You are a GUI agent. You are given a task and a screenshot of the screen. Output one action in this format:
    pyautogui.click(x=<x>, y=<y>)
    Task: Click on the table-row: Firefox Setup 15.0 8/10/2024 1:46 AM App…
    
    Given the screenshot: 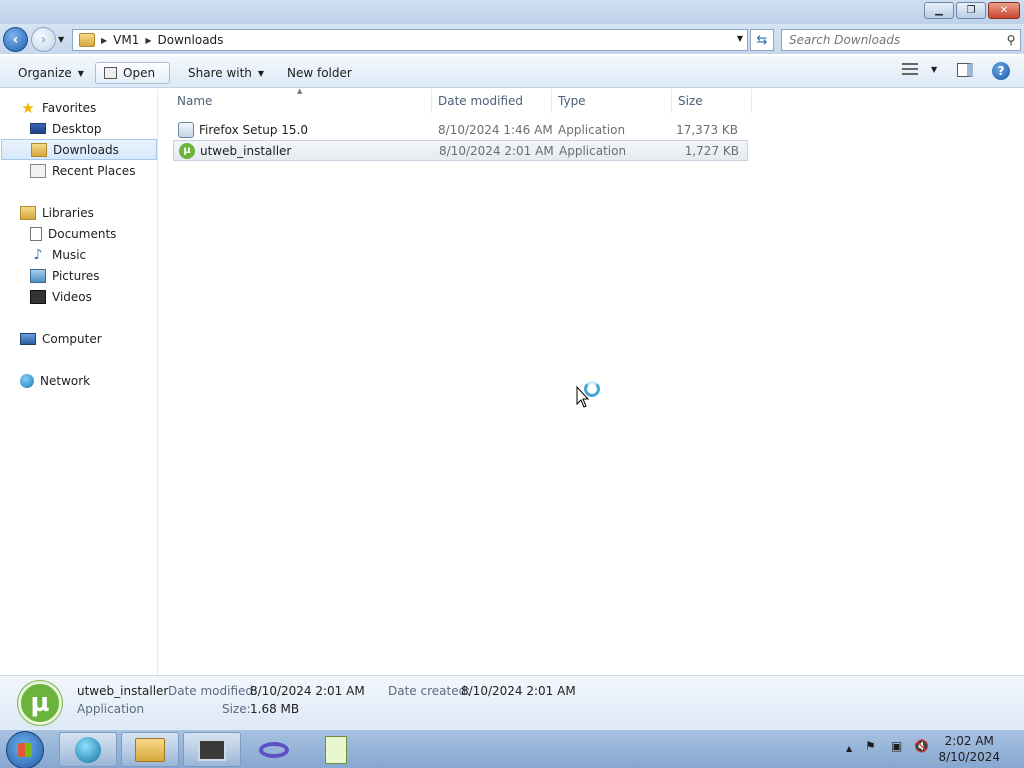 What is the action you would take?
    pyautogui.click(x=460, y=129)
    